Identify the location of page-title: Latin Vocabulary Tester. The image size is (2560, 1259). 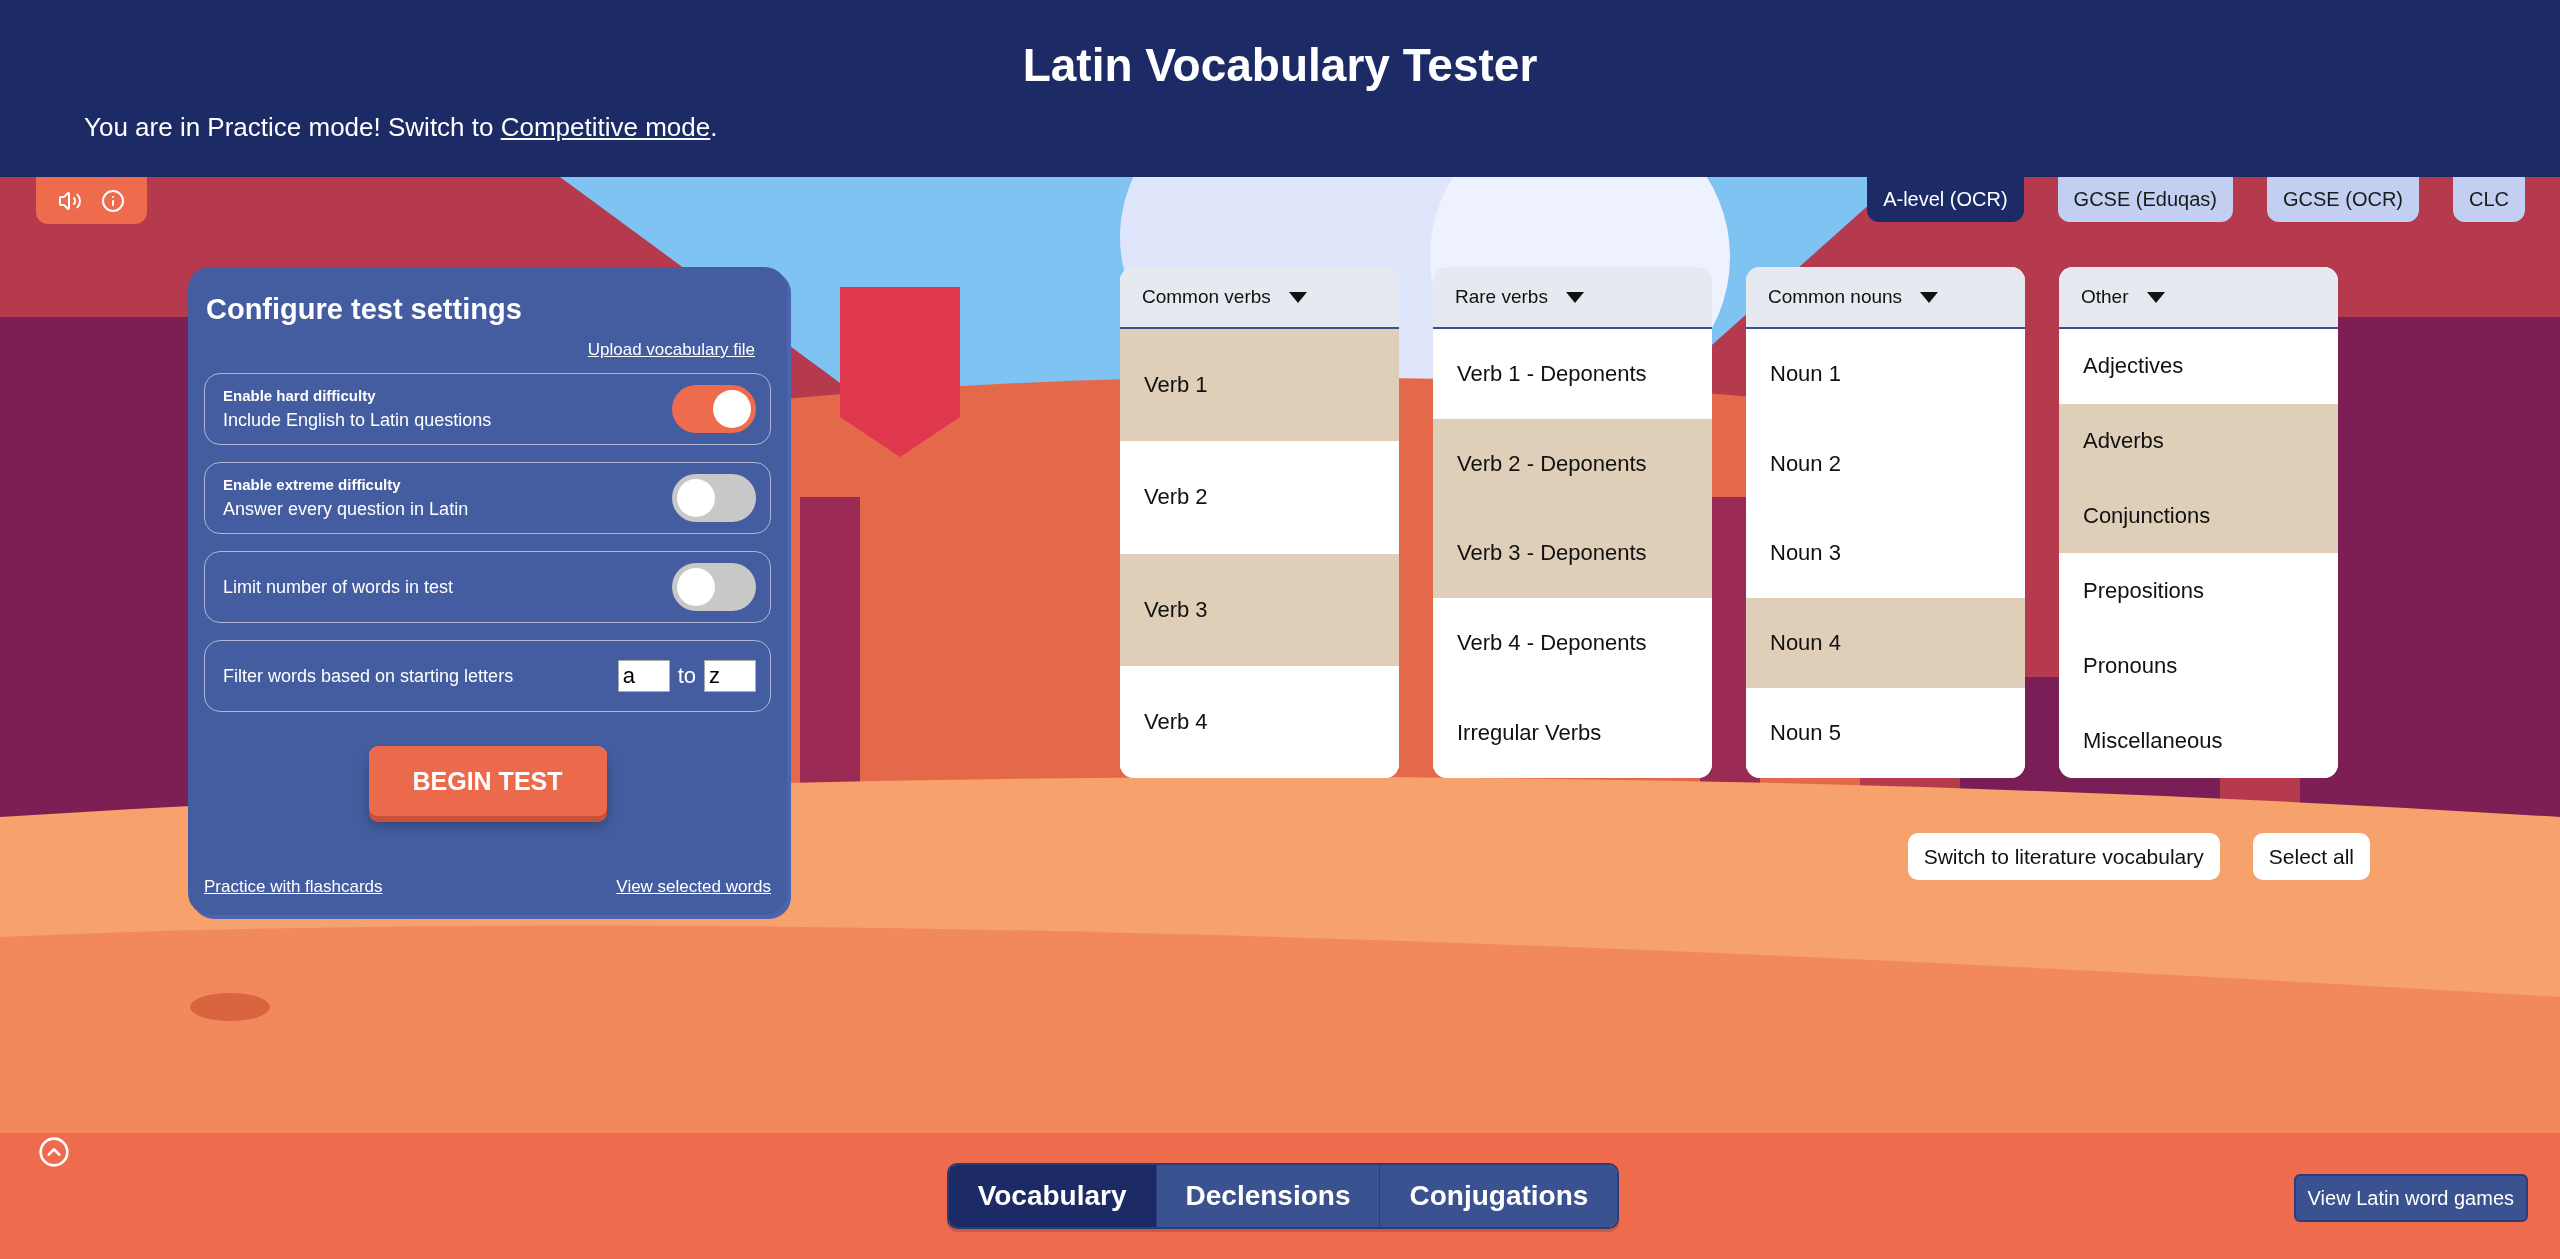
(1280, 65).